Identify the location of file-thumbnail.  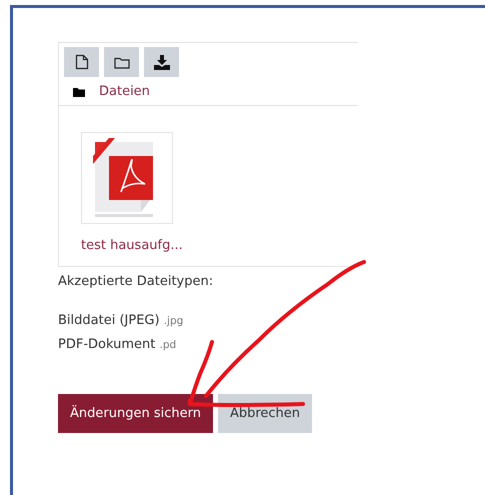
(127, 178).